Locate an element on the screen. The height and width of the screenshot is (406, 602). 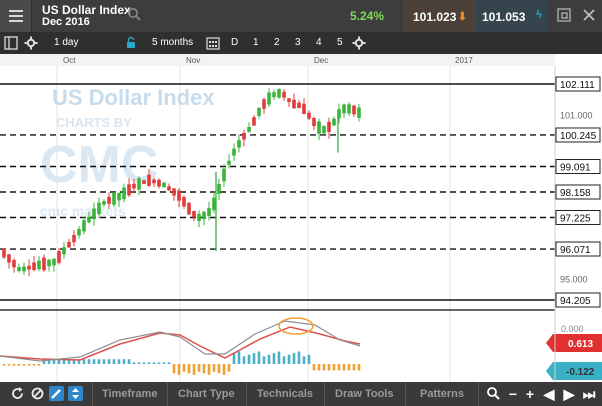
menu-button is located at coordinates (16, 16).